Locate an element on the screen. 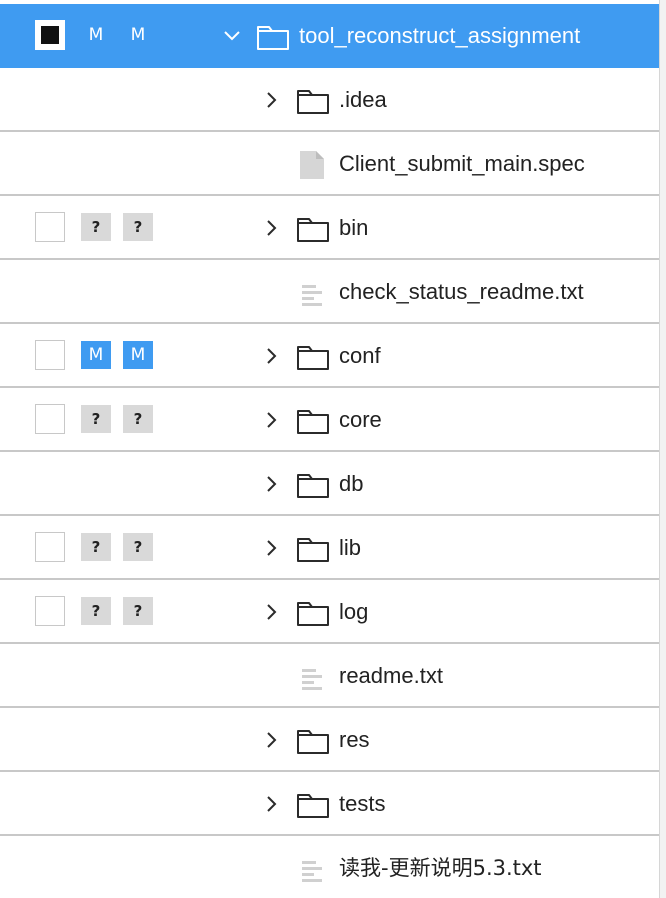 The height and width of the screenshot is (898, 666). item-name: tests is located at coordinates (362, 803).